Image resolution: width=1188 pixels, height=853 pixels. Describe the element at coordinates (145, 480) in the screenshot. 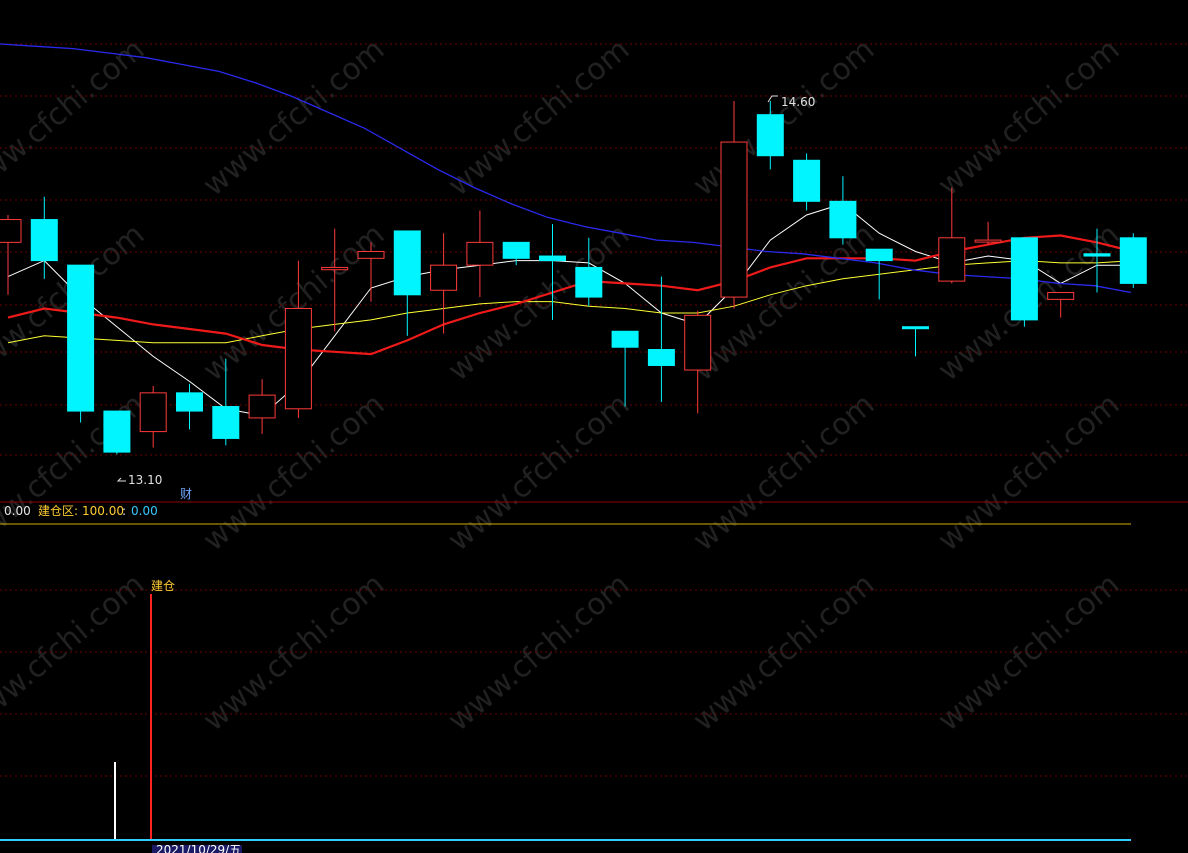

I see `low-price-label: 13.10` at that location.